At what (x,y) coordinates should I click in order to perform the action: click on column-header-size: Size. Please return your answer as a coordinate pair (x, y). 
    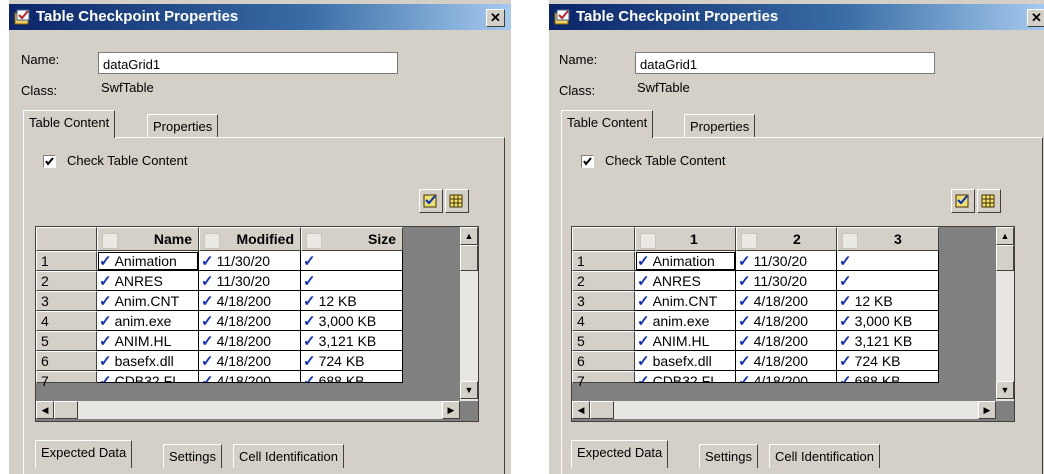
    Looking at the image, I should click on (352, 239).